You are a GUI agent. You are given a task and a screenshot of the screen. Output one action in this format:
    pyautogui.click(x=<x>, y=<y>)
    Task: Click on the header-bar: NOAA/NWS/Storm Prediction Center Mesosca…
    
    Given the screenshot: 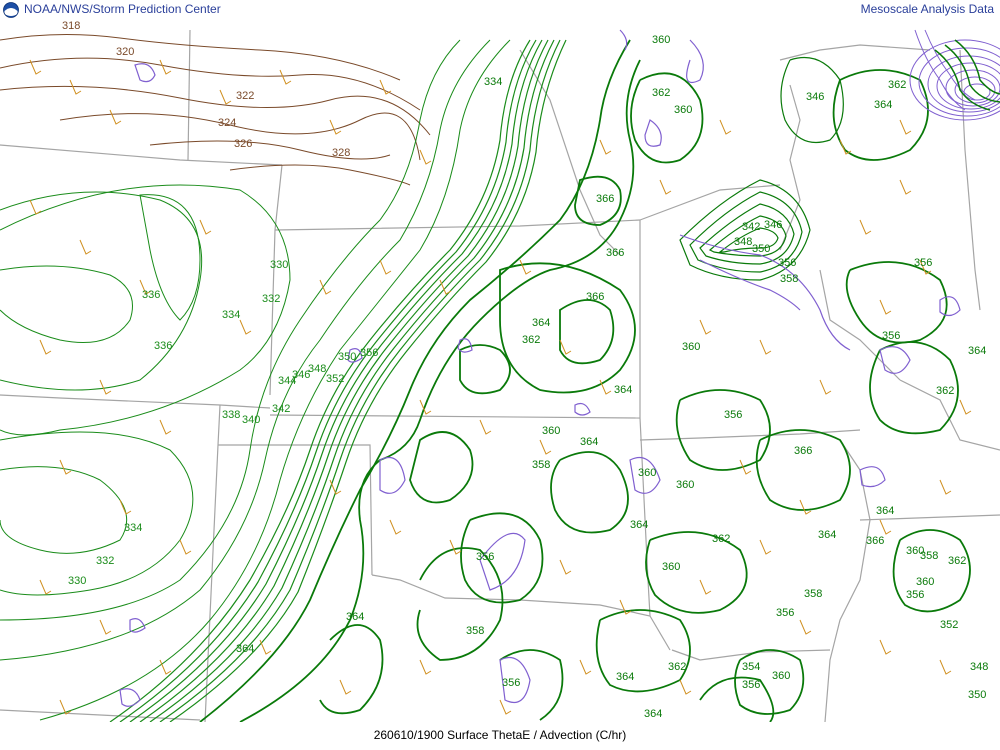 What is the action you would take?
    pyautogui.click(x=500, y=10)
    